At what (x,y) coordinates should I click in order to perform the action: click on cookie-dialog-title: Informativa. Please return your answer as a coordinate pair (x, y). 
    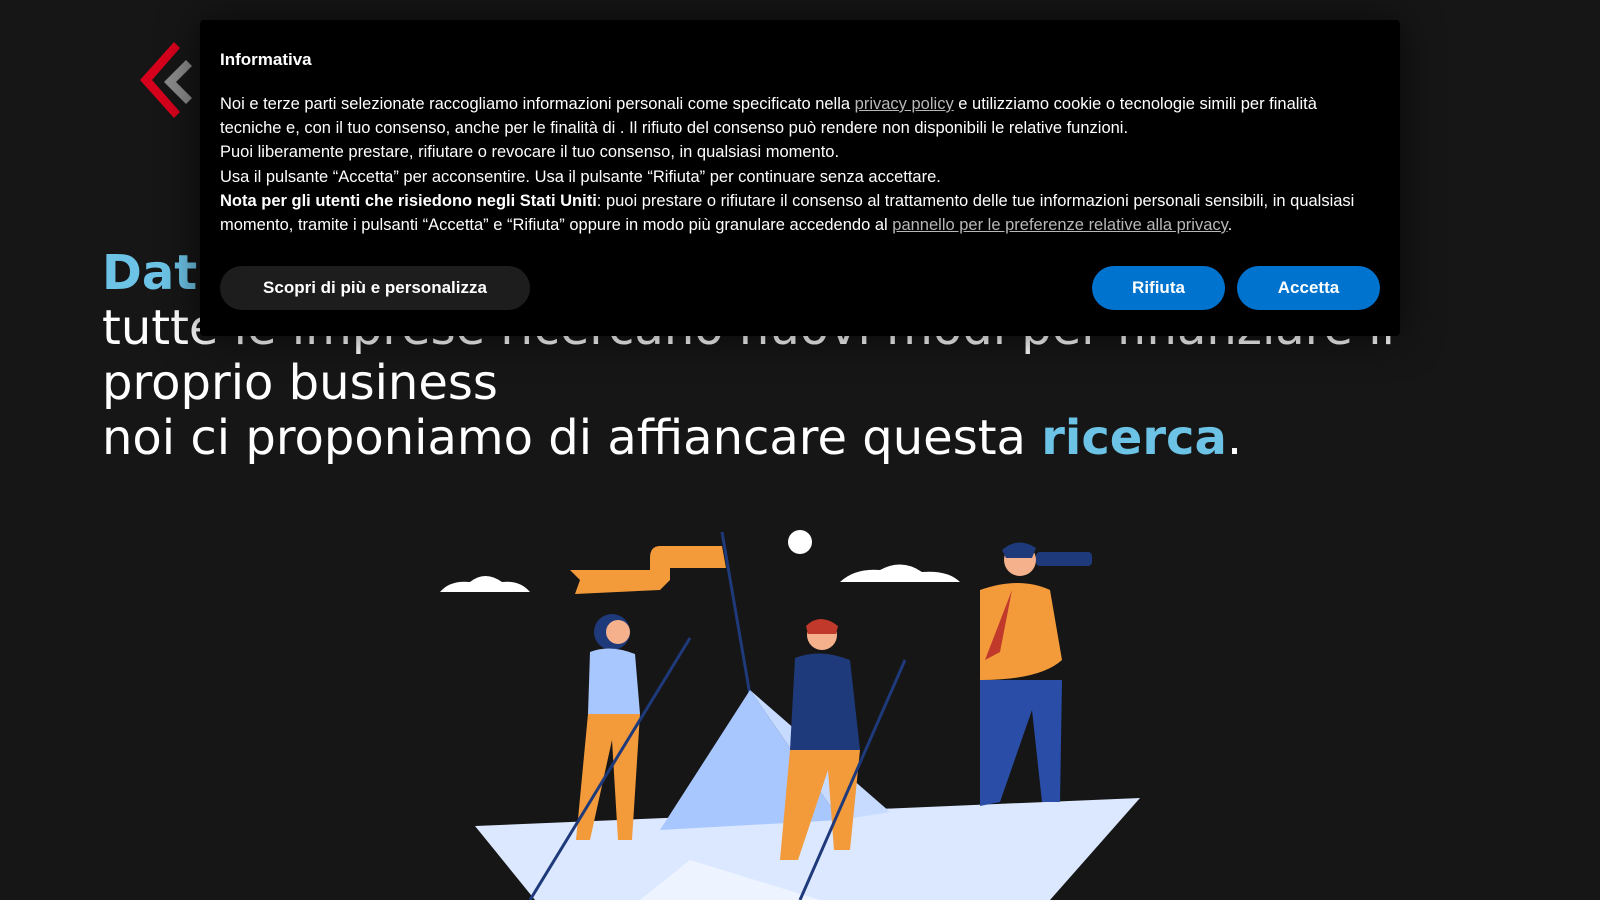
    Looking at the image, I should click on (266, 59).